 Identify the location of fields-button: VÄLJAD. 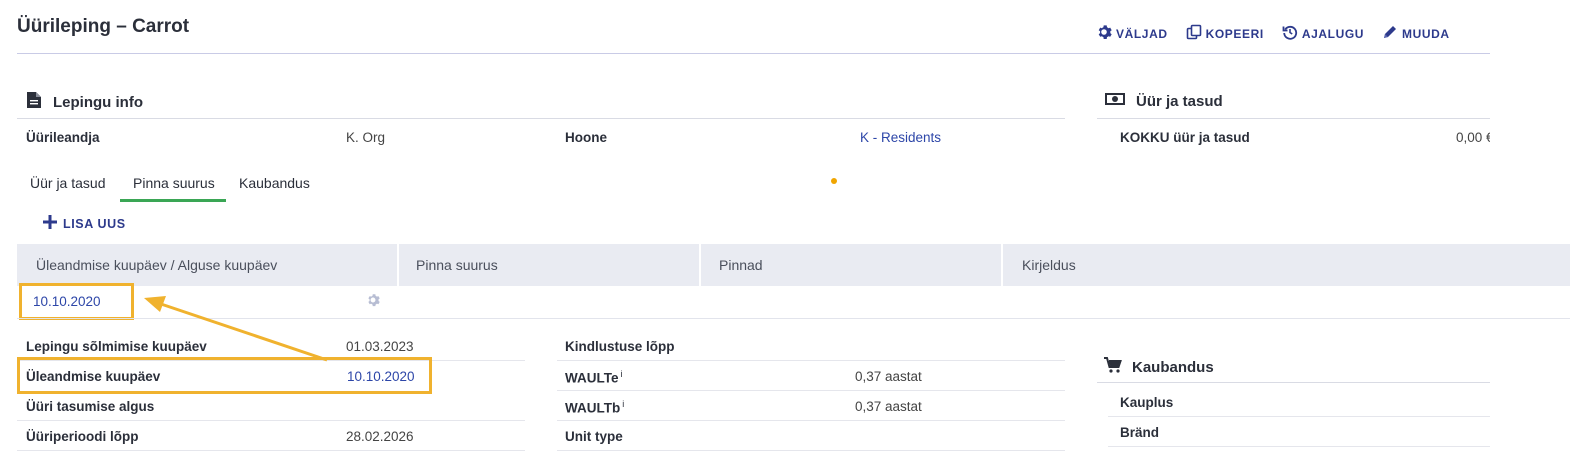
(1132, 33).